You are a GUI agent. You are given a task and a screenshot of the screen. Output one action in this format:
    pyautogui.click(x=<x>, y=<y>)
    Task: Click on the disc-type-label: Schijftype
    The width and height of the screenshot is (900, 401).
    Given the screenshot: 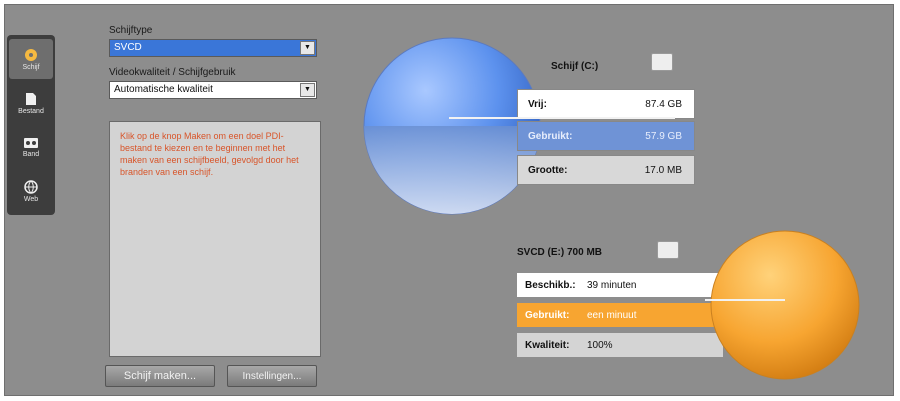 What is the action you would take?
    pyautogui.click(x=131, y=30)
    